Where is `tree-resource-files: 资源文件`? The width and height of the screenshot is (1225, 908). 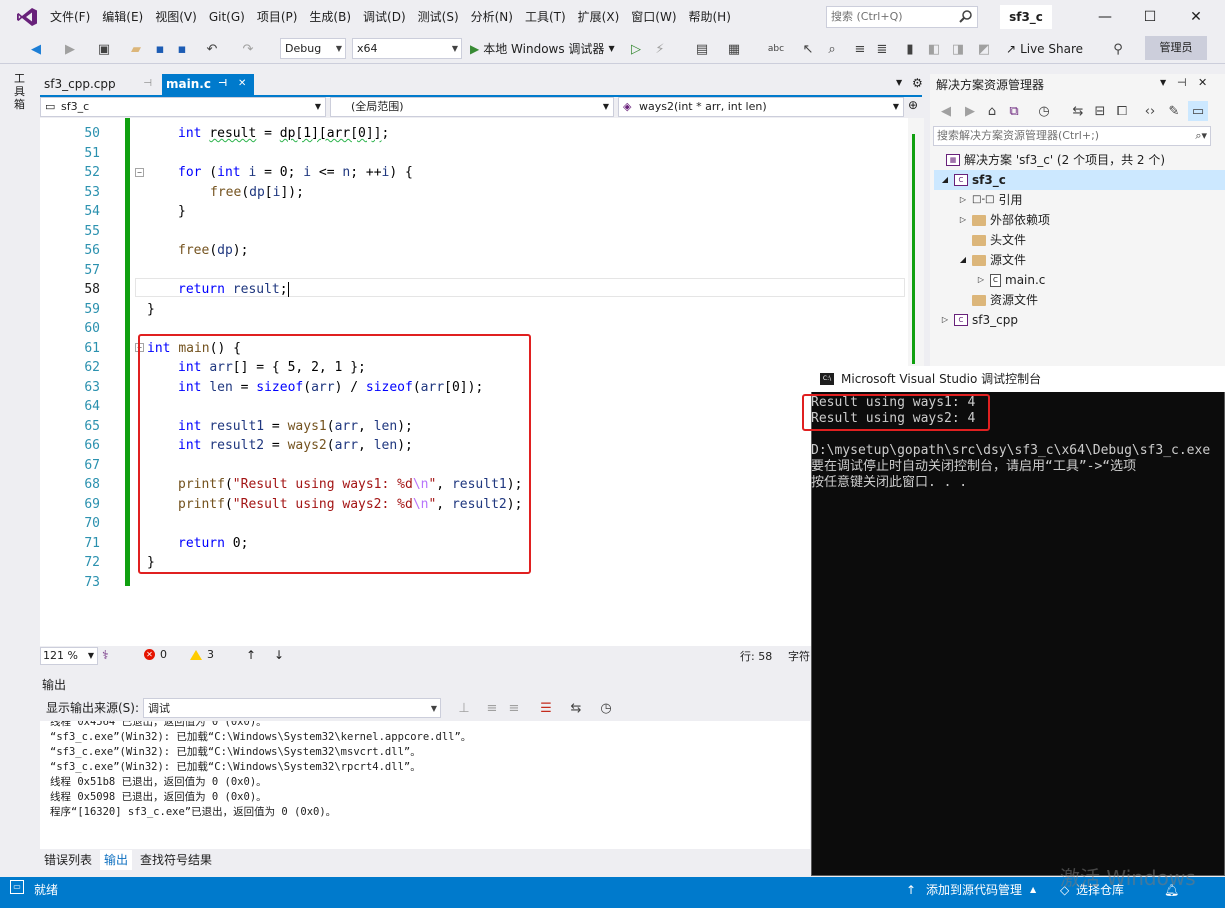 tree-resource-files: 资源文件 is located at coordinates (1005, 300).